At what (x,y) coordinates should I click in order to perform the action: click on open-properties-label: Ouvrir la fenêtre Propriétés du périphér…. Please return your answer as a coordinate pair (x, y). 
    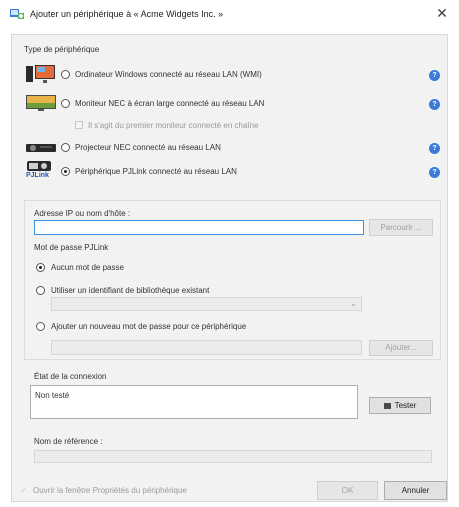
    Looking at the image, I should click on (110, 490).